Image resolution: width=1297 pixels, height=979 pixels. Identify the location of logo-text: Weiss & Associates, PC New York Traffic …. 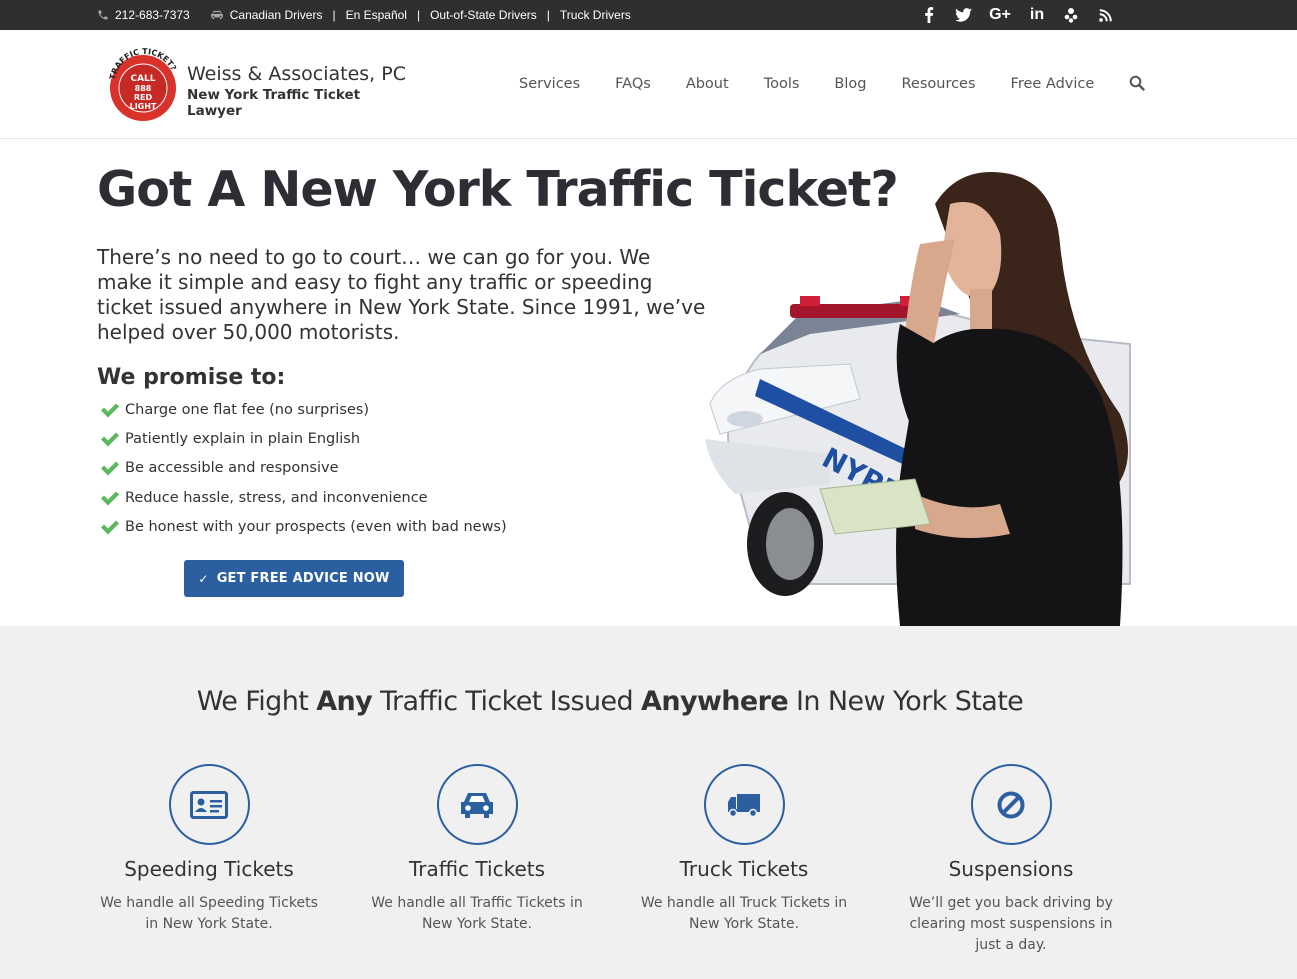
(297, 91).